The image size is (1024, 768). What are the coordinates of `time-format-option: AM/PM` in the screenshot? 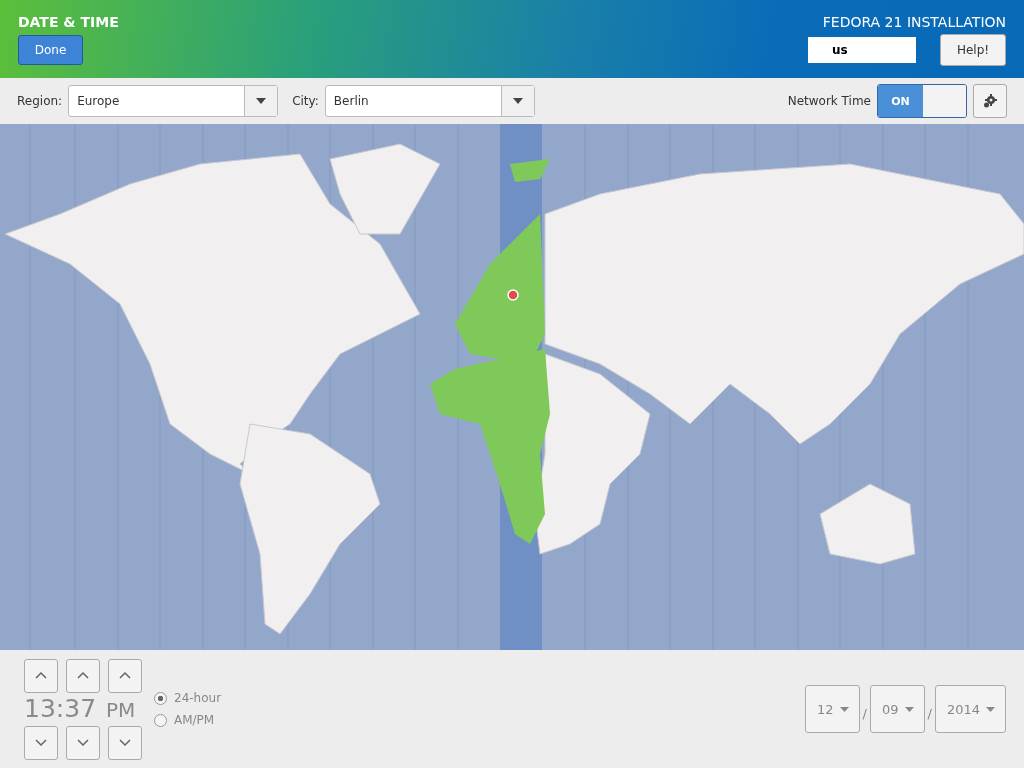 It's located at (188, 720).